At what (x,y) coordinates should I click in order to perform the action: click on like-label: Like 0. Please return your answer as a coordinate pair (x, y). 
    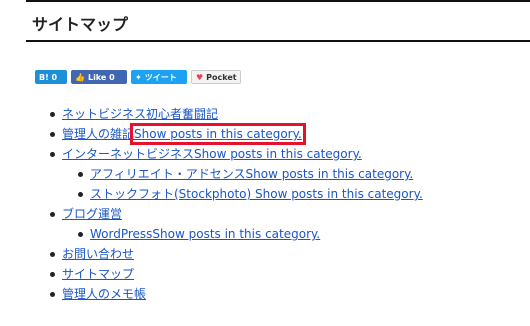
    Looking at the image, I should click on (101, 77).